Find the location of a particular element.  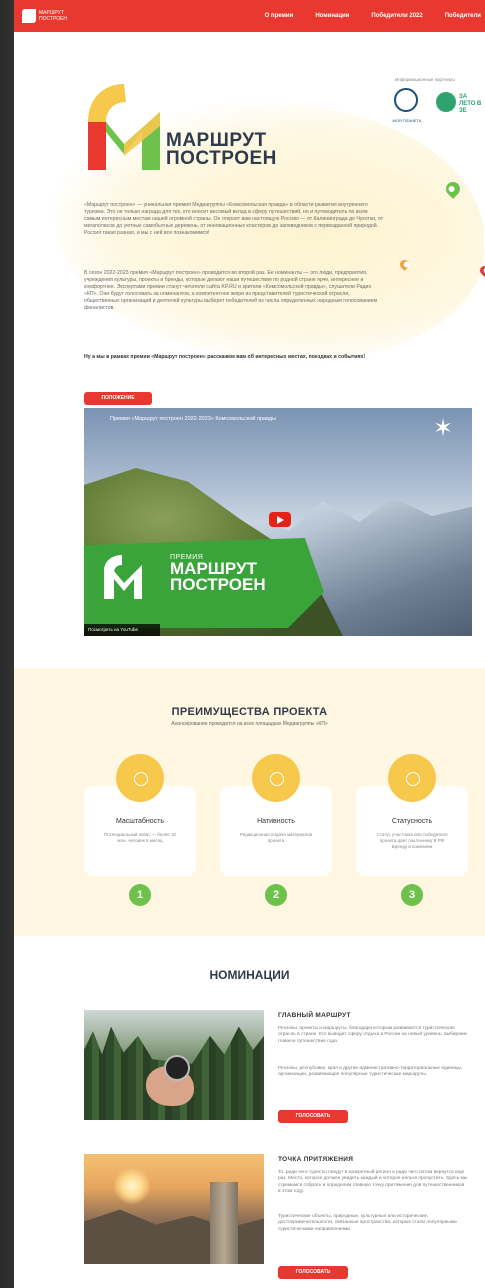

logo-text: МАРШРУТ ПОСТРОЕН is located at coordinates (53, 16).